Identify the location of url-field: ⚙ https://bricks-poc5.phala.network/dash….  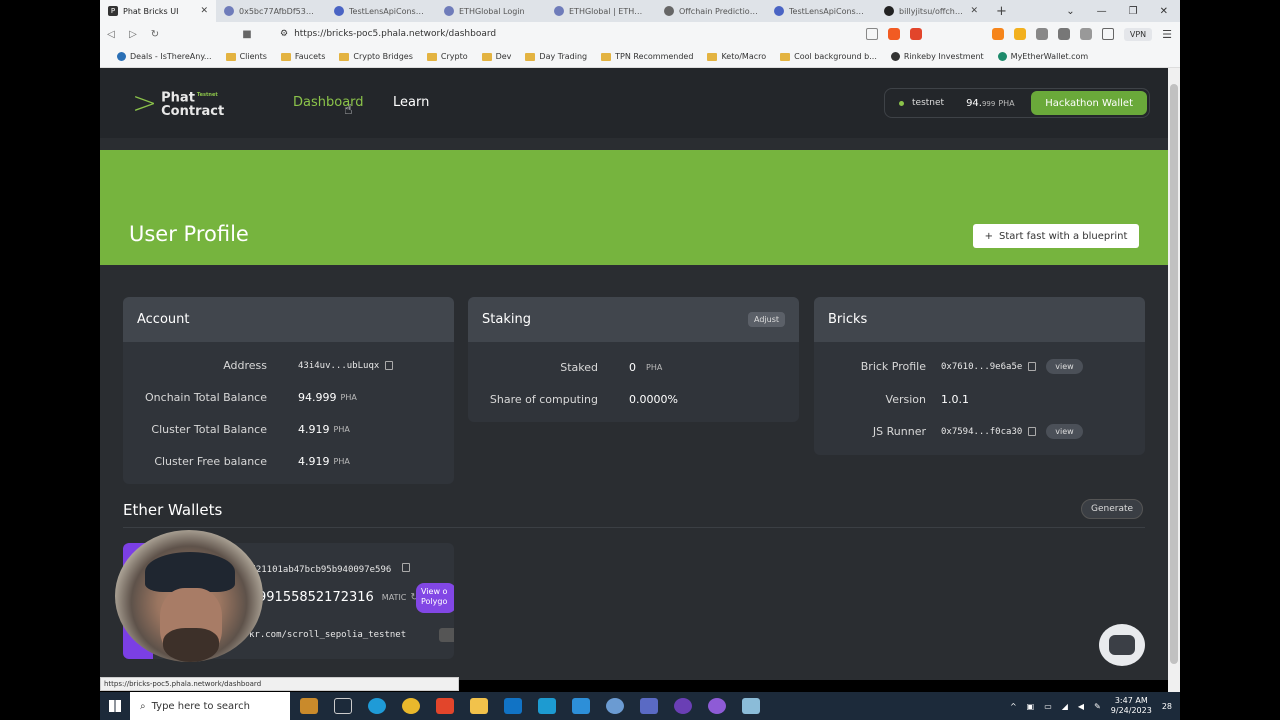
(556, 34).